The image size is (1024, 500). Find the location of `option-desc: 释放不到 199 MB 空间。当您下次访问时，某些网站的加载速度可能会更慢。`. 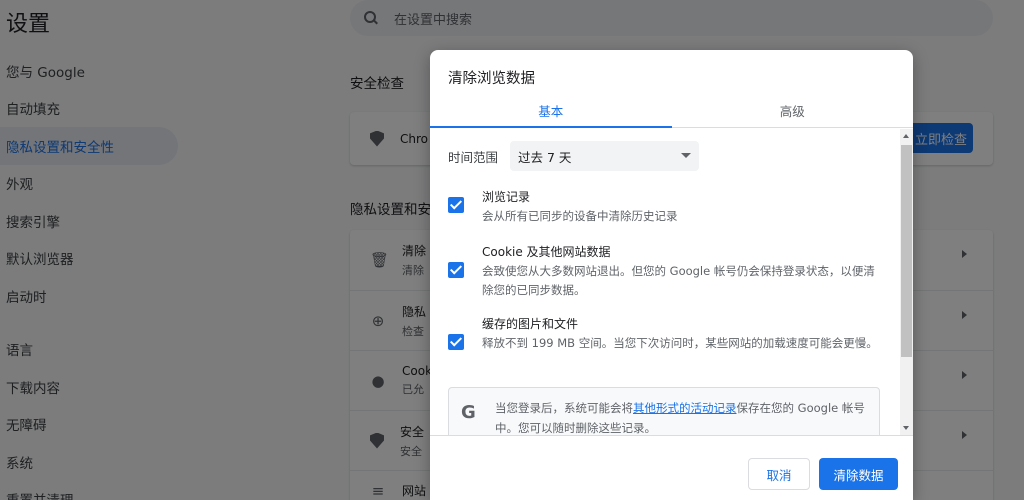

option-desc: 释放不到 199 MB 空间。当您下次访问时，某些网站的加载速度可能会更慢。 is located at coordinates (680, 343).